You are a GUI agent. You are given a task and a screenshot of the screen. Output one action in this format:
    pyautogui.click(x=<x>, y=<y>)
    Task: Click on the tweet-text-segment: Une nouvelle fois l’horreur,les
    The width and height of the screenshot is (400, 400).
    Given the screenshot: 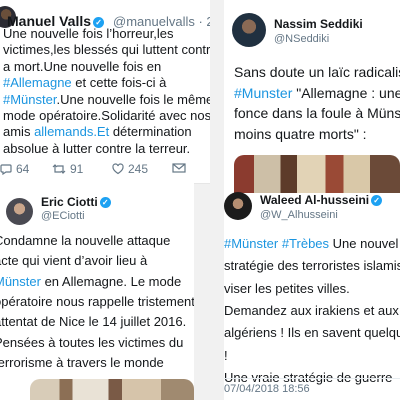 What is the action you would take?
    pyautogui.click(x=88, y=33)
    